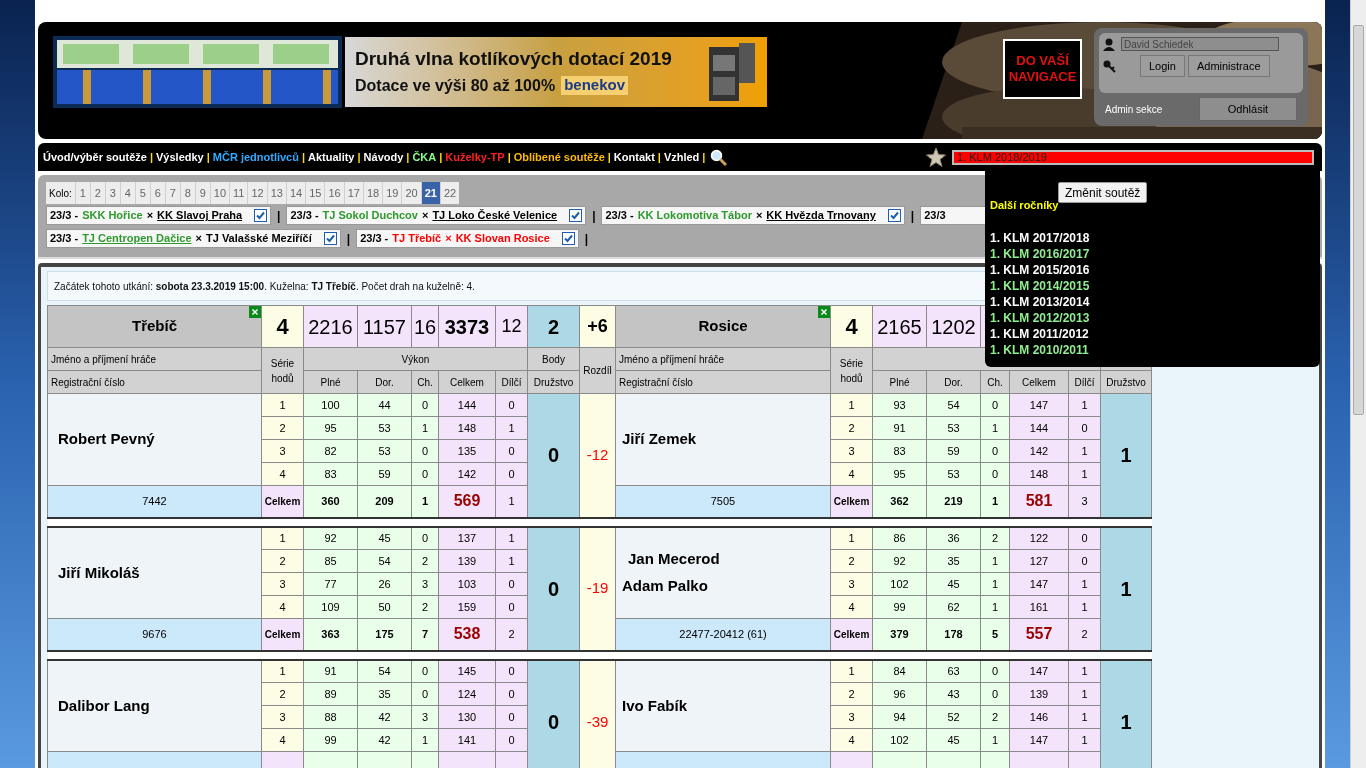 The image size is (1366, 768). What do you see at coordinates (694, 216) in the screenshot?
I see `home-team: KK Lokomotiva Tábor` at bounding box center [694, 216].